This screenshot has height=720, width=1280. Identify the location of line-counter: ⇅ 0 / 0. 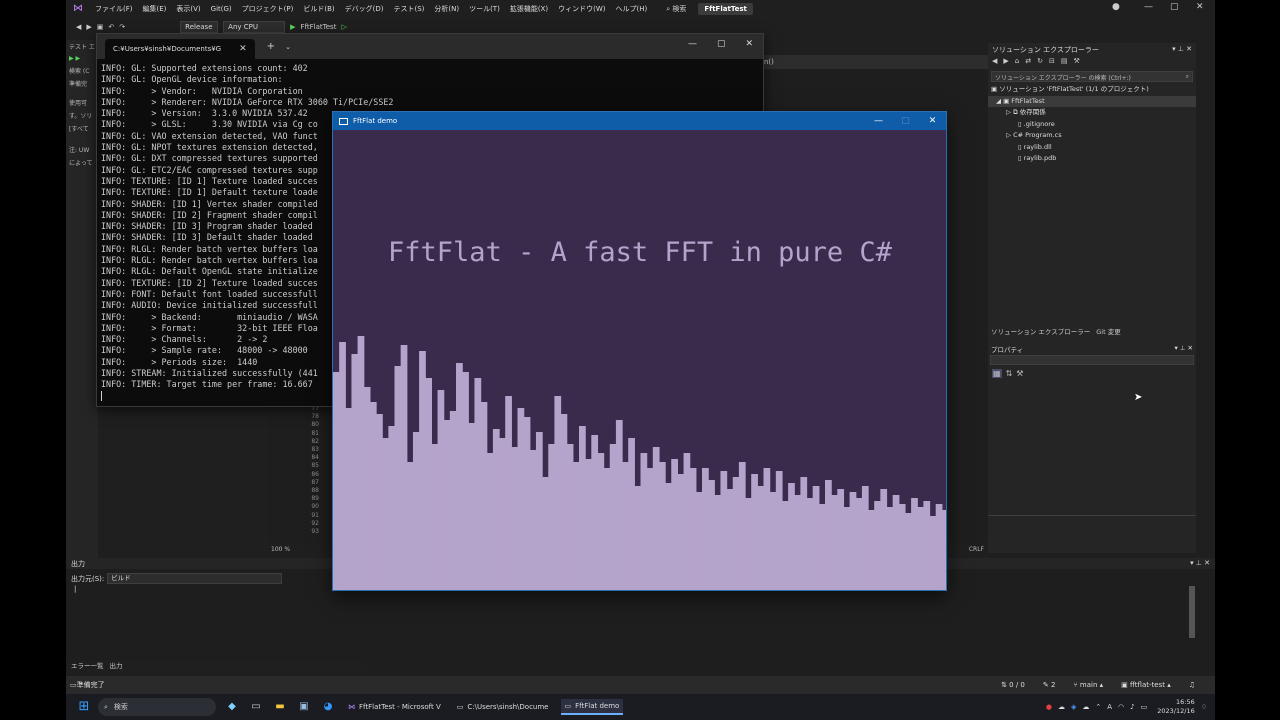
(1013, 685).